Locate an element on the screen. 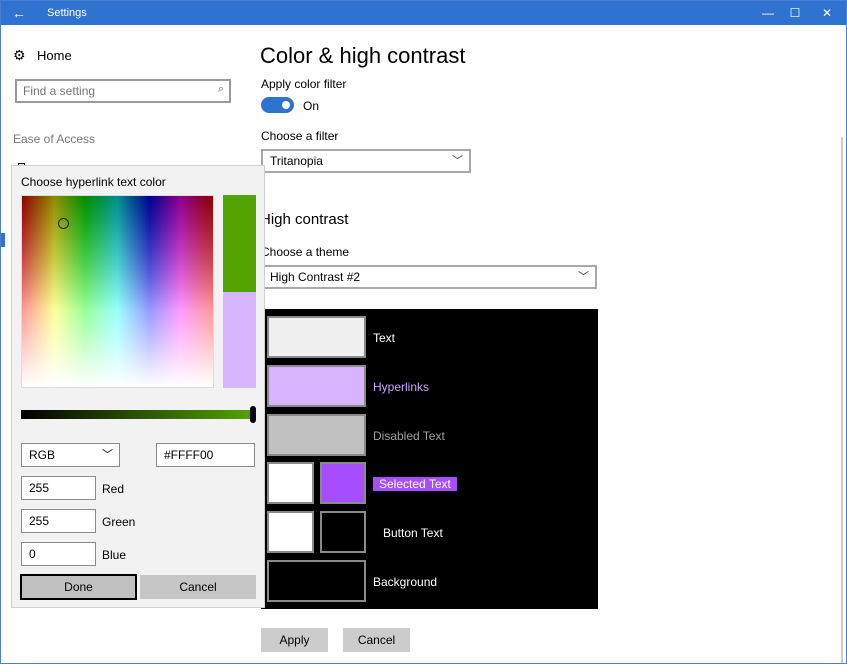  close-icon: ✕ is located at coordinates (827, 13).